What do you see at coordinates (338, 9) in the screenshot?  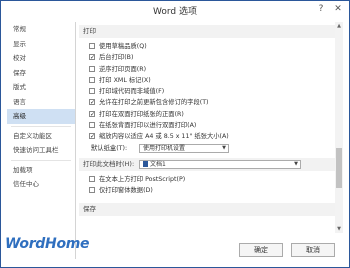 I see `close-icon: ✕` at bounding box center [338, 9].